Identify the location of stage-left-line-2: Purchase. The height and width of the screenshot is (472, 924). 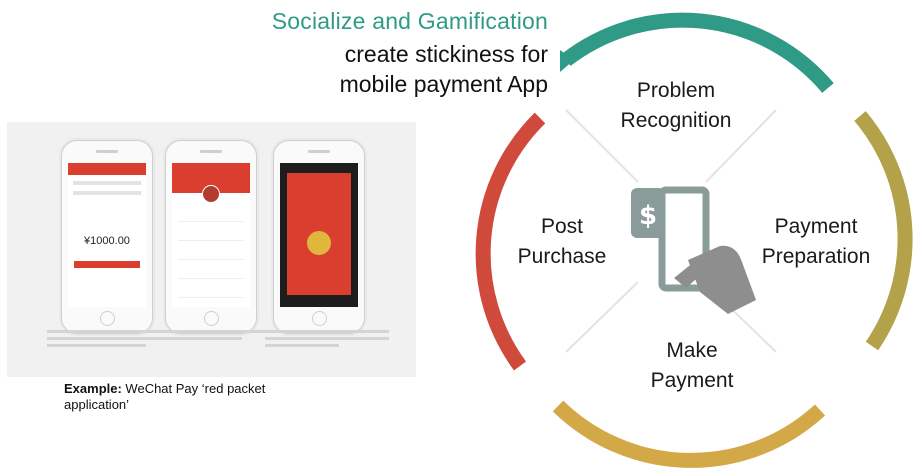
(562, 256).